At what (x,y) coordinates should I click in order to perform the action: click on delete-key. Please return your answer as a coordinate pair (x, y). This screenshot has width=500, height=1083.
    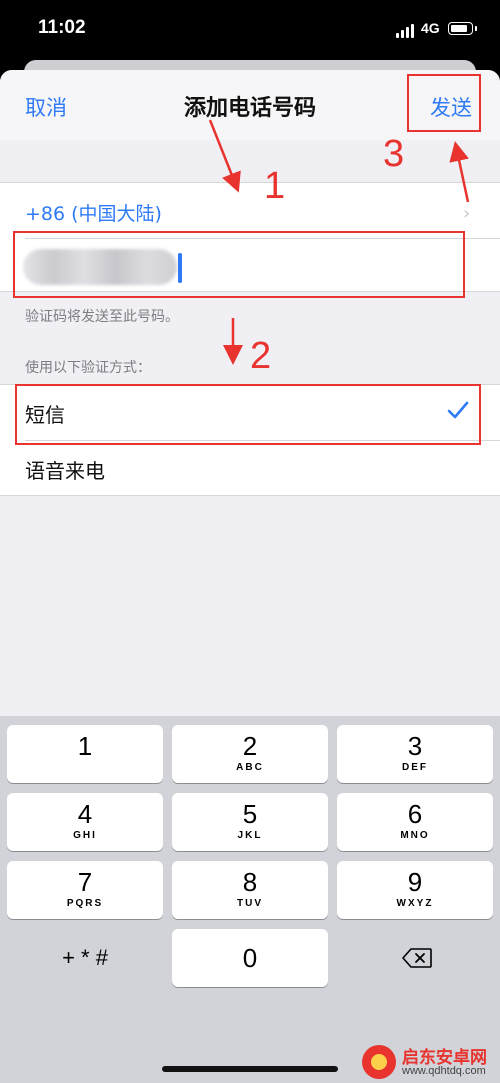
    Looking at the image, I should click on (415, 958).